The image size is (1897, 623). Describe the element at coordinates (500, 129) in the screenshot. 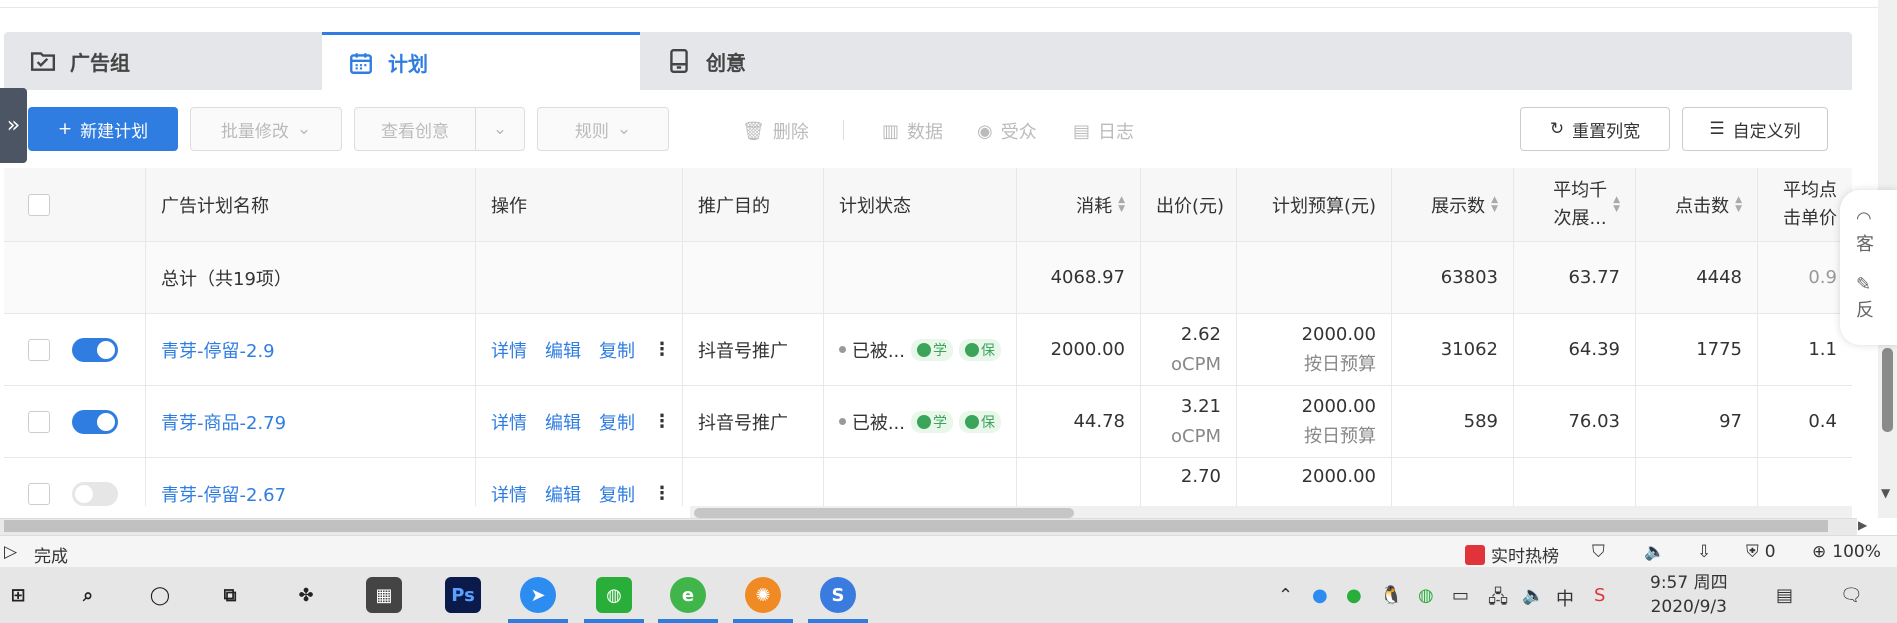

I see `view-creative-dropdown: ⌄` at that location.